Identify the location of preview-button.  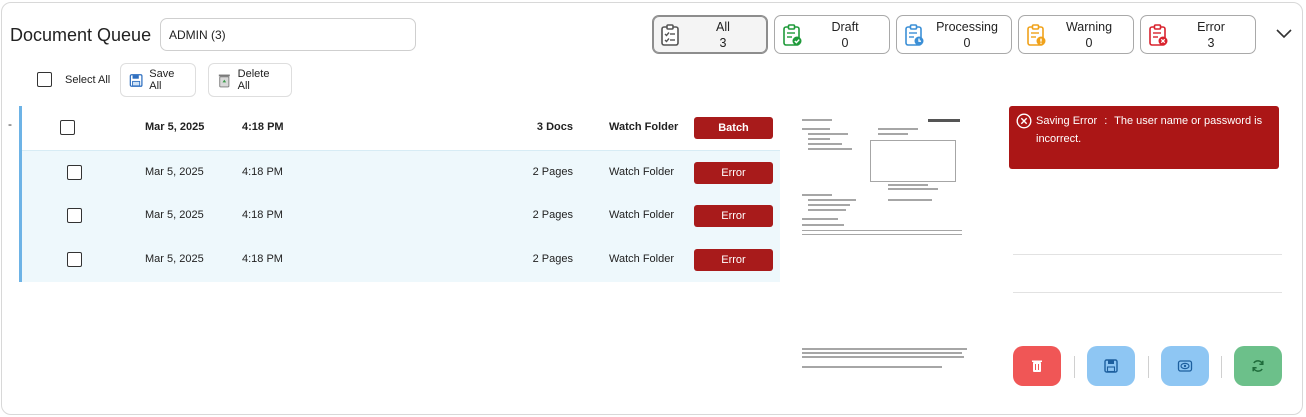
(1185, 366).